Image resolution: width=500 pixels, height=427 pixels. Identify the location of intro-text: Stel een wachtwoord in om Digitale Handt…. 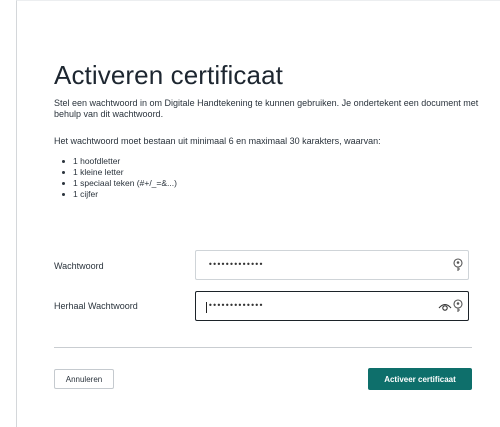
(266, 108).